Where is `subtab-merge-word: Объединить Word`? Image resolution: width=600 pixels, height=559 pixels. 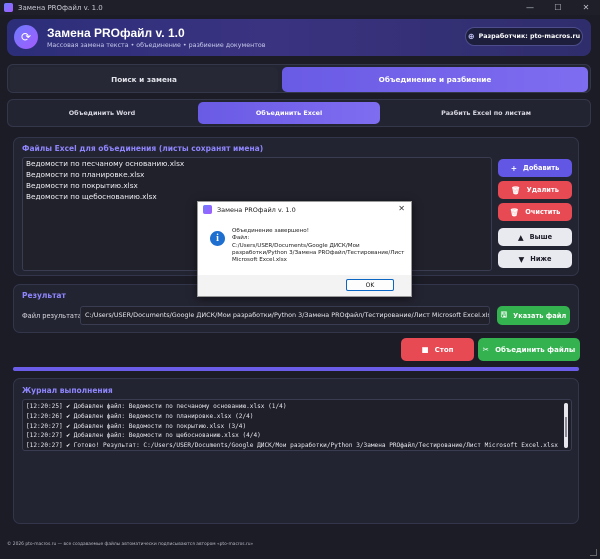 subtab-merge-word: Объединить Word is located at coordinates (102, 113).